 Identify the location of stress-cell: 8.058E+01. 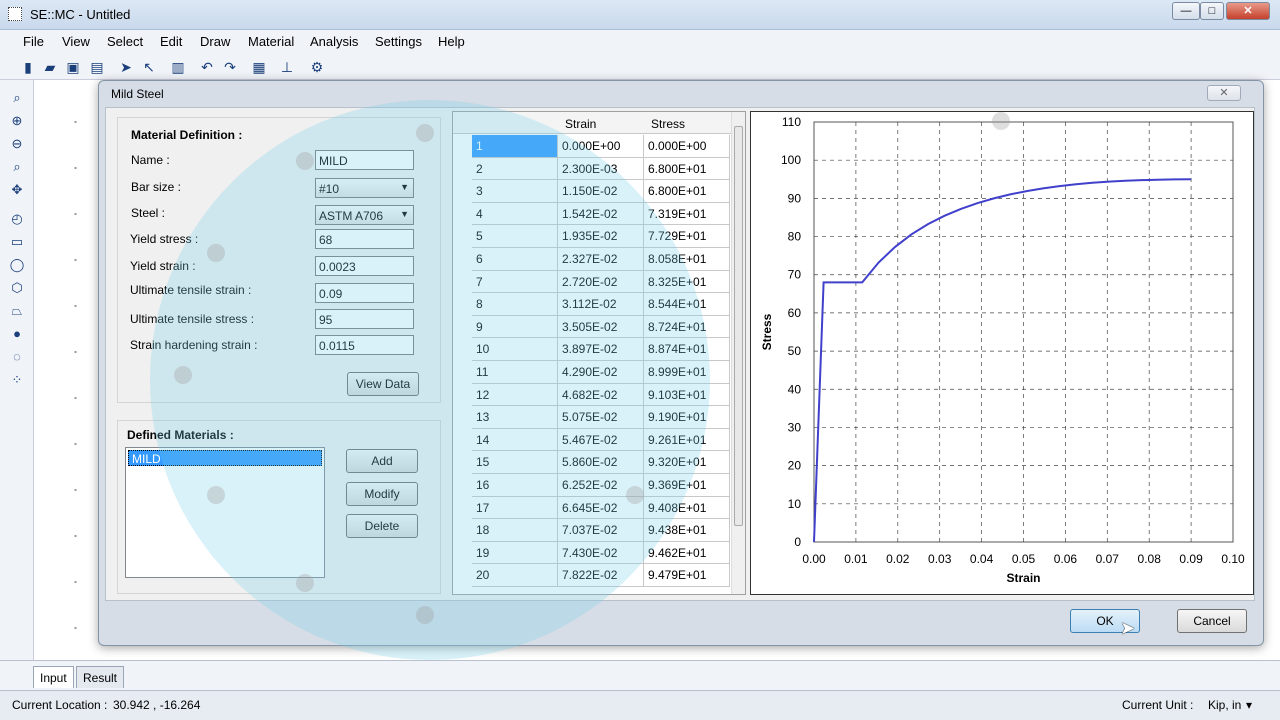
(687, 259).